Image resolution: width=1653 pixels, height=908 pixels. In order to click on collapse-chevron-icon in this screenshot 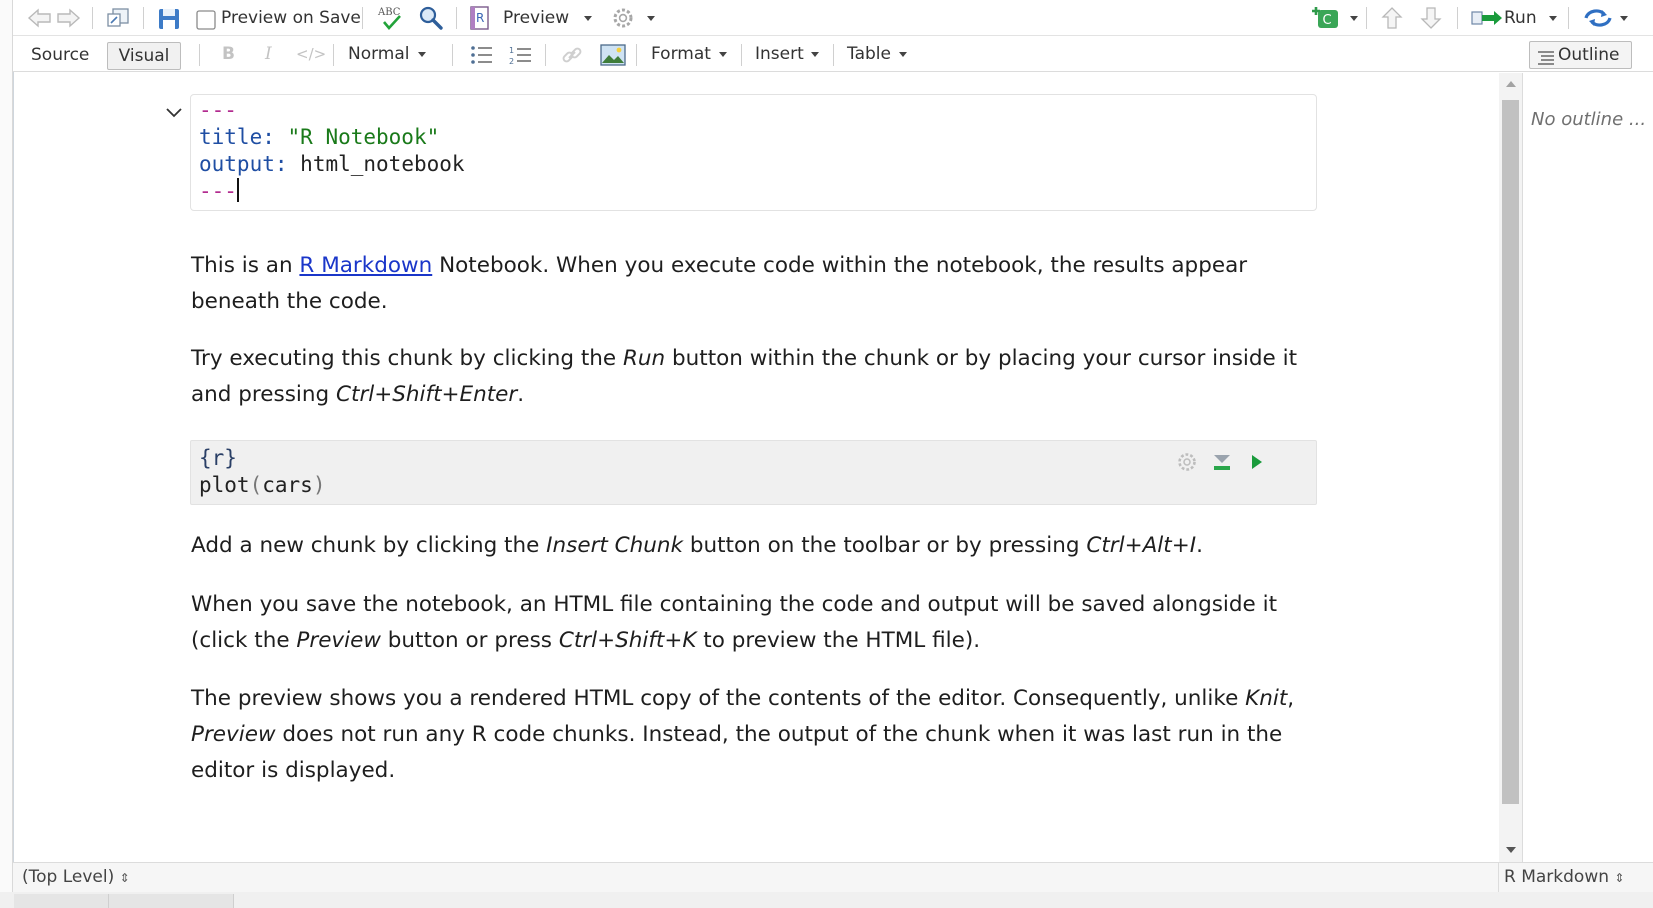, I will do `click(174, 113)`.